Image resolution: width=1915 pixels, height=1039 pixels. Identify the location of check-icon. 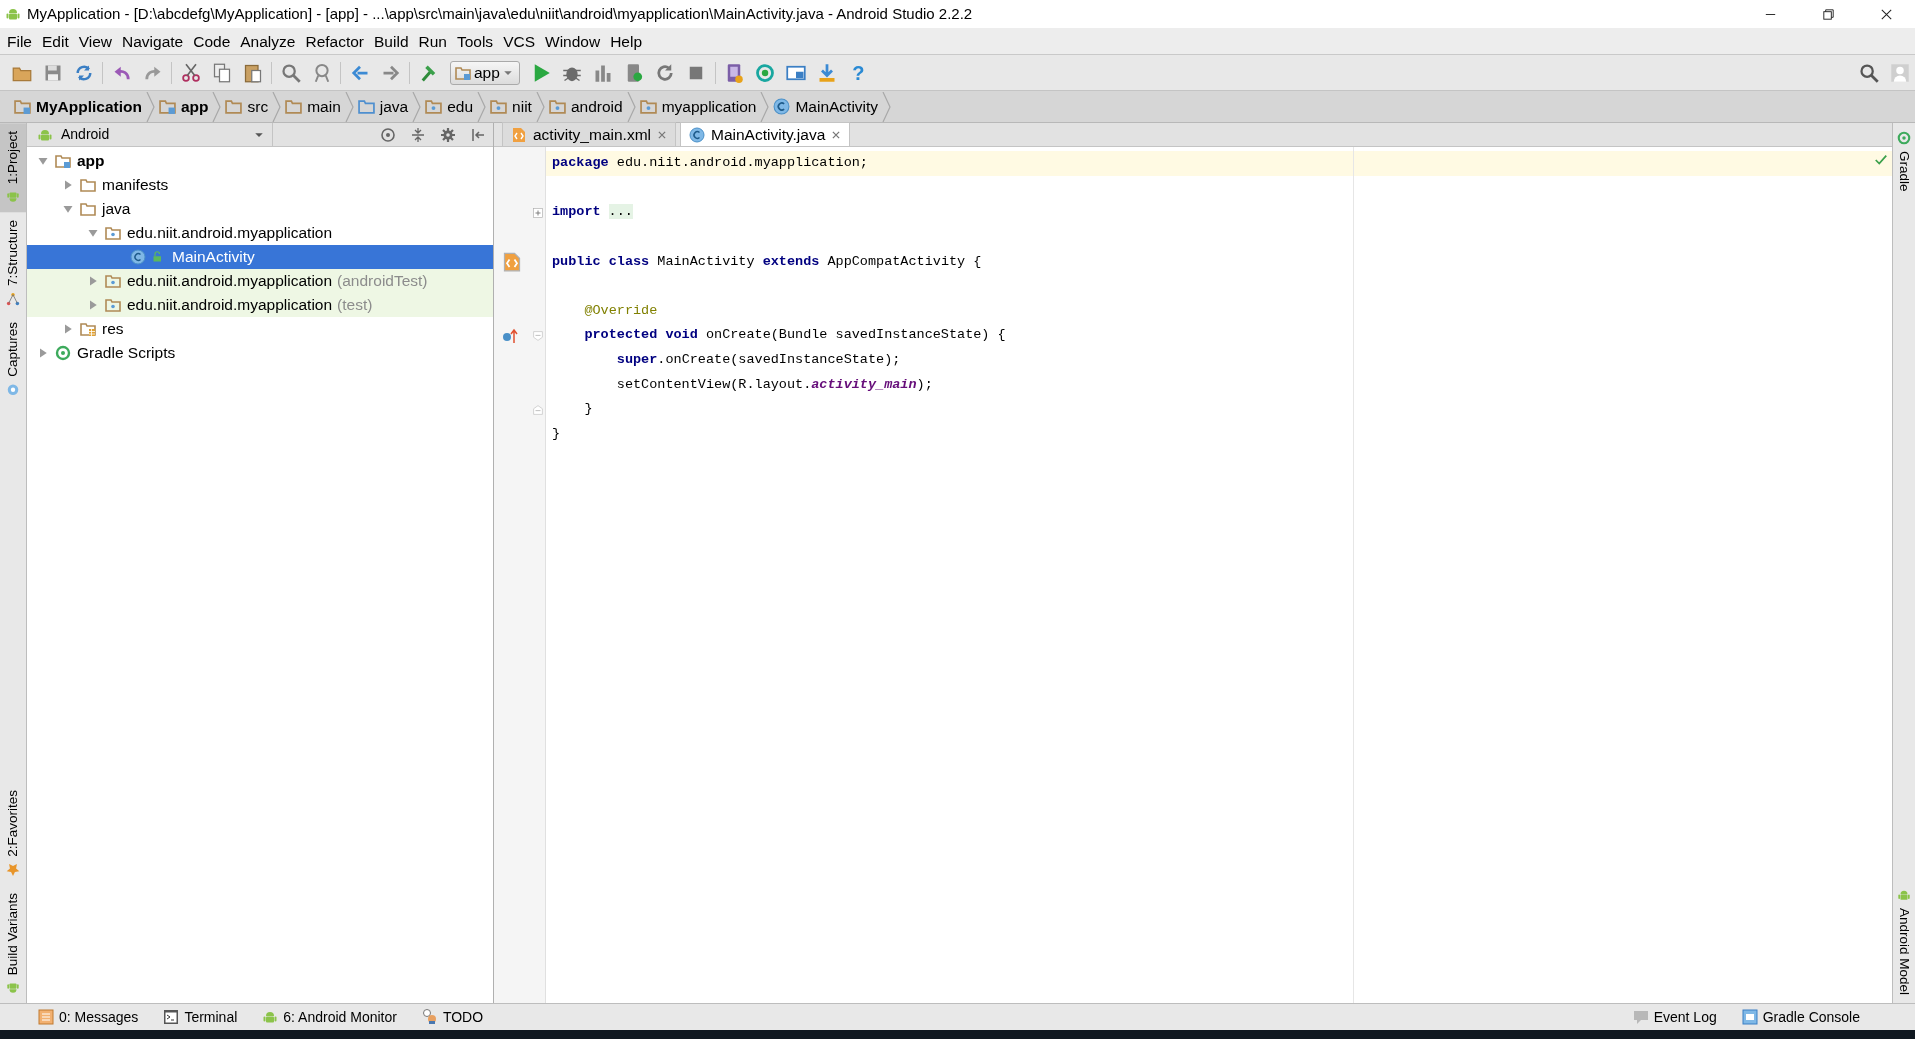
(1881, 160).